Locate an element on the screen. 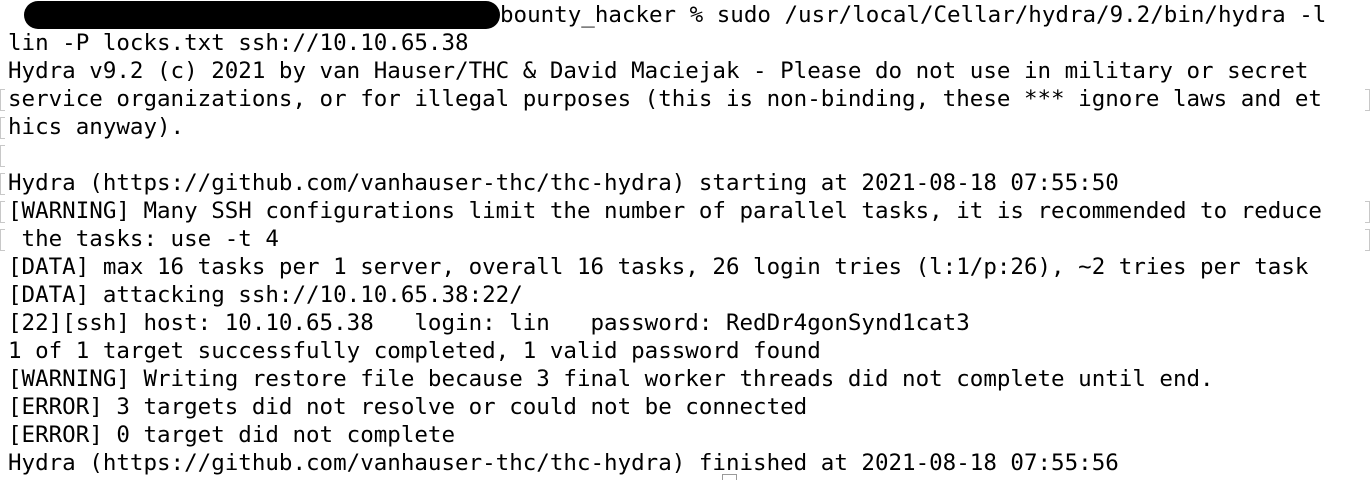  output-line: the tasks: use -t 4 is located at coordinates (143, 239).